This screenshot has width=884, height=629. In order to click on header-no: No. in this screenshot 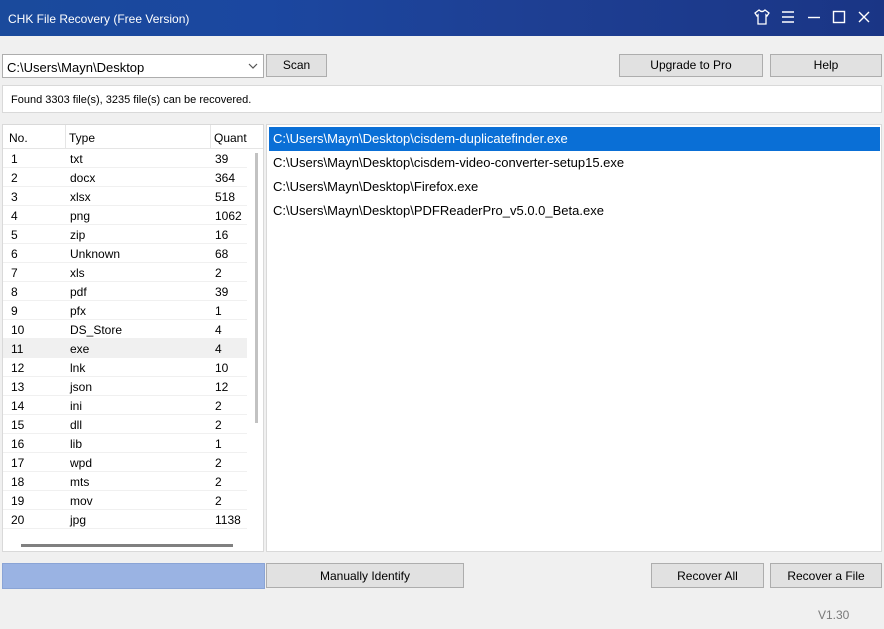, I will do `click(18, 138)`.